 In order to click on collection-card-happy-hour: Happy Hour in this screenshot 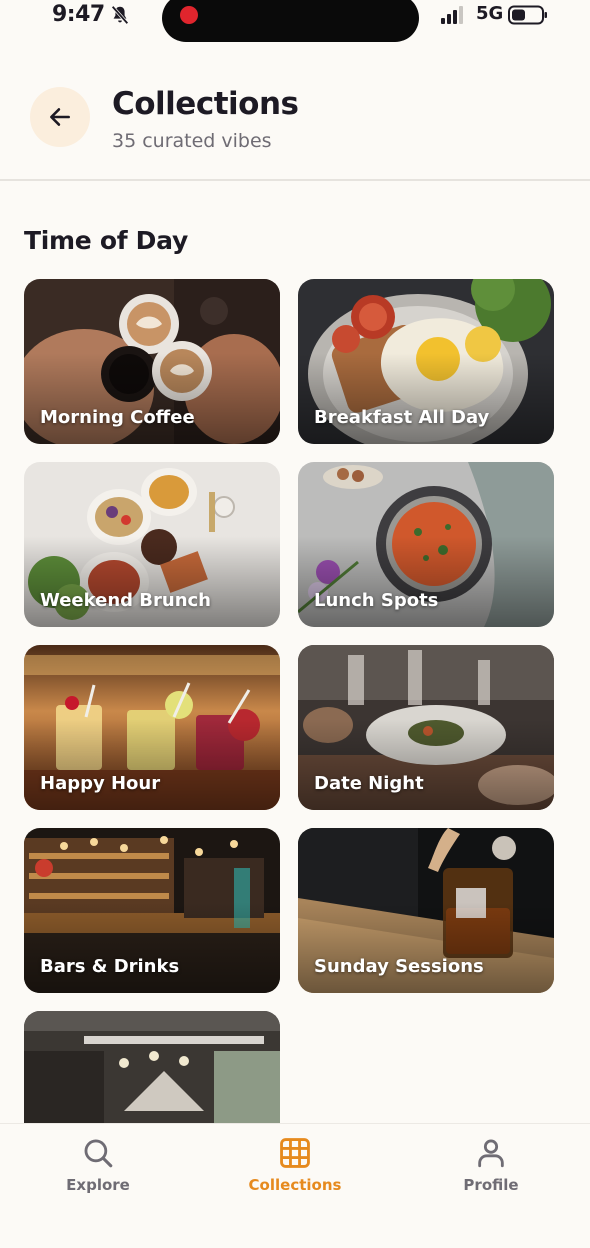, I will do `click(152, 727)`.